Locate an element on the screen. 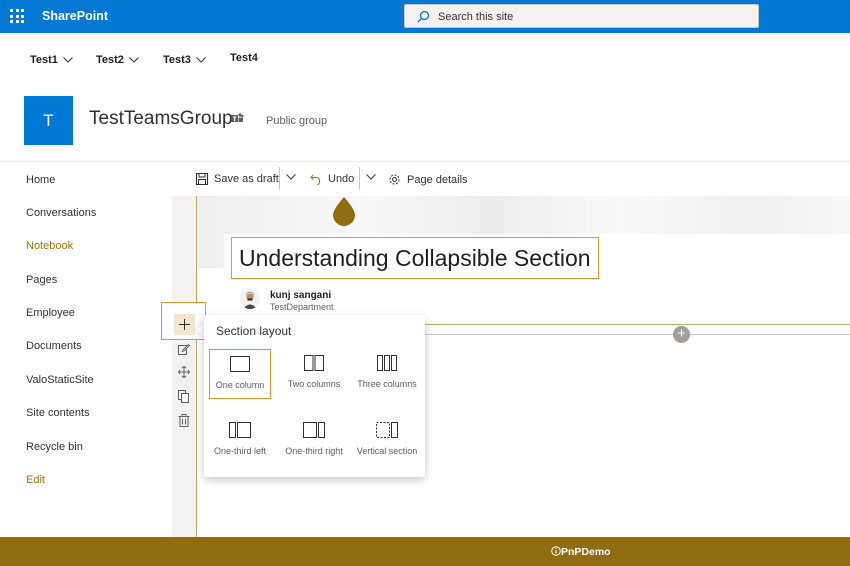  search-box: Search this site is located at coordinates (581, 16).